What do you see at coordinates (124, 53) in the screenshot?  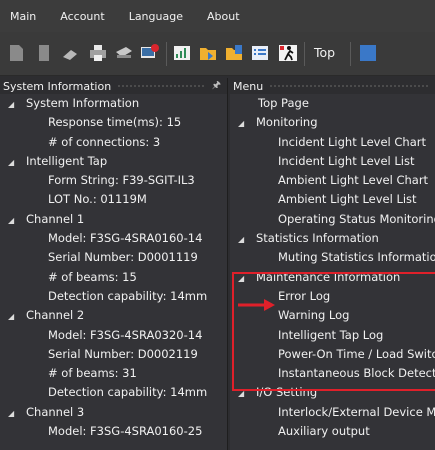 I see `scanner-icon` at bounding box center [124, 53].